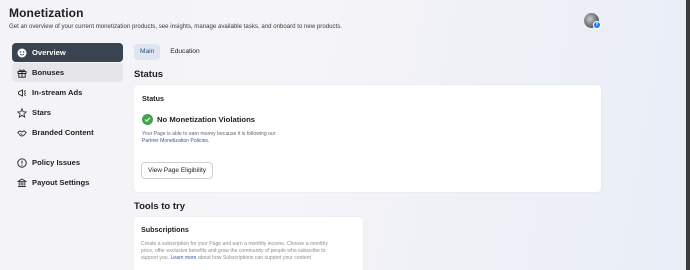 The height and width of the screenshot is (270, 690). Describe the element at coordinates (597, 25) in the screenshot. I see `facebook-icon: f` at that location.